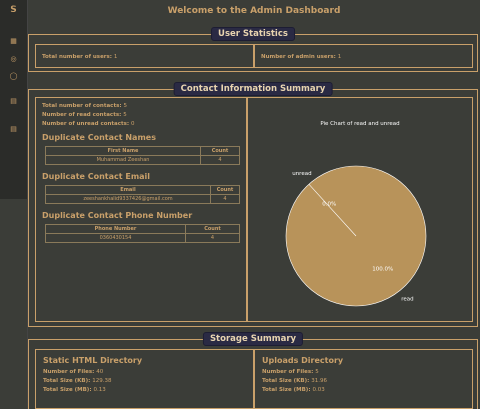  Describe the element at coordinates (298, 57) in the screenshot. I see `total-admins-label: Number of admin users:` at that location.